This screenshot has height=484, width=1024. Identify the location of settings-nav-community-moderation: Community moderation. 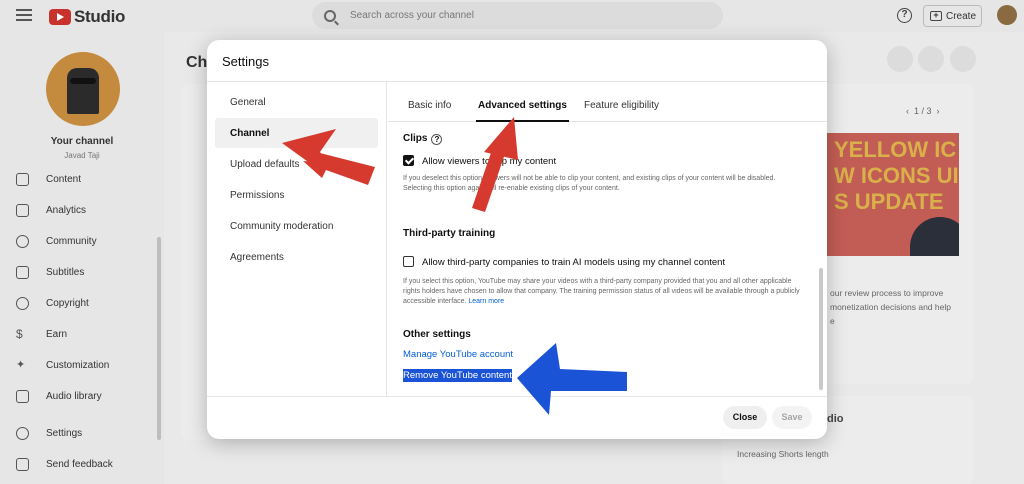
(296, 226).